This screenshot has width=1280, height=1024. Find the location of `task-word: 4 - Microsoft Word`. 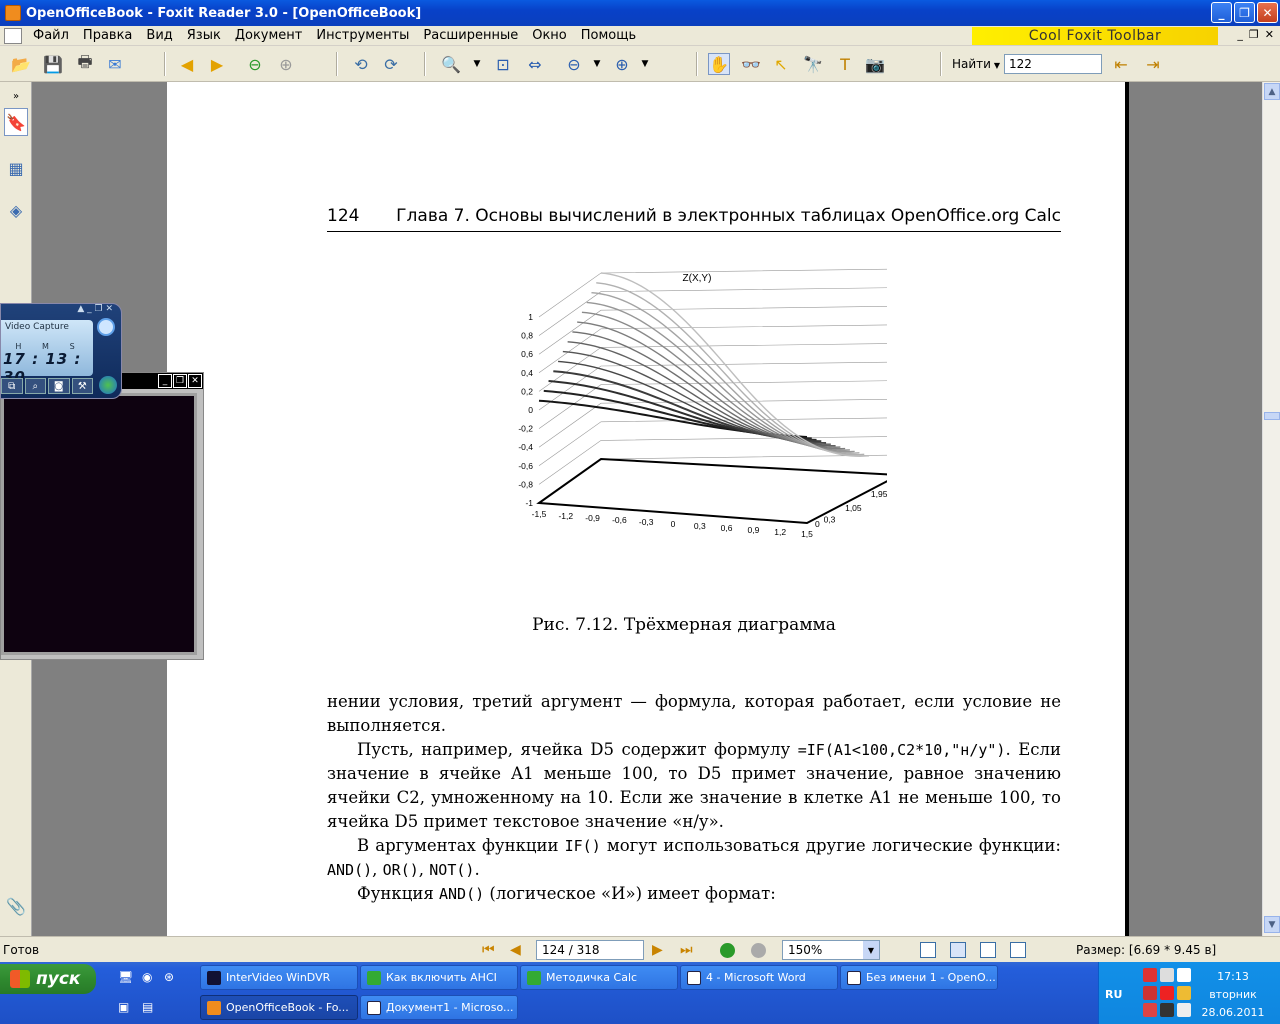

task-word: 4 - Microsoft Word is located at coordinates (759, 977).